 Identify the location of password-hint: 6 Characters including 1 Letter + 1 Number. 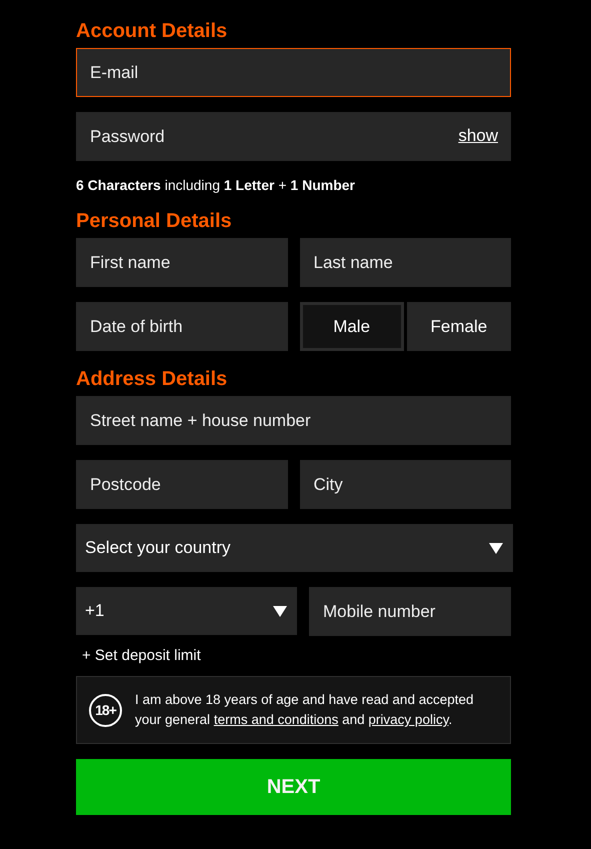
(216, 185).